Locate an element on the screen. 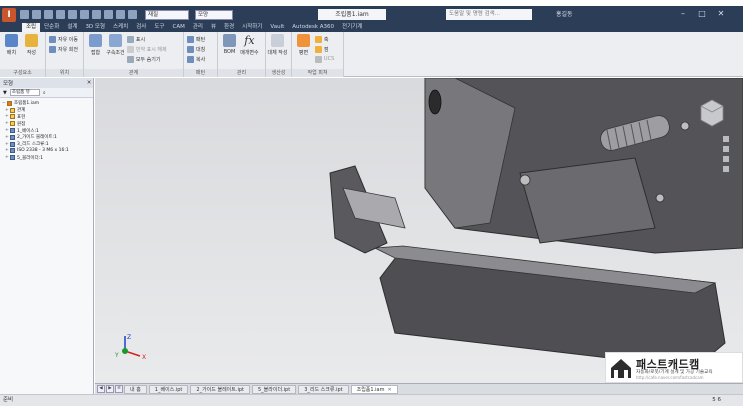 Image resolution: width=743 pixels, height=418 pixels. bom-button: BOM is located at coordinates (229, 44).